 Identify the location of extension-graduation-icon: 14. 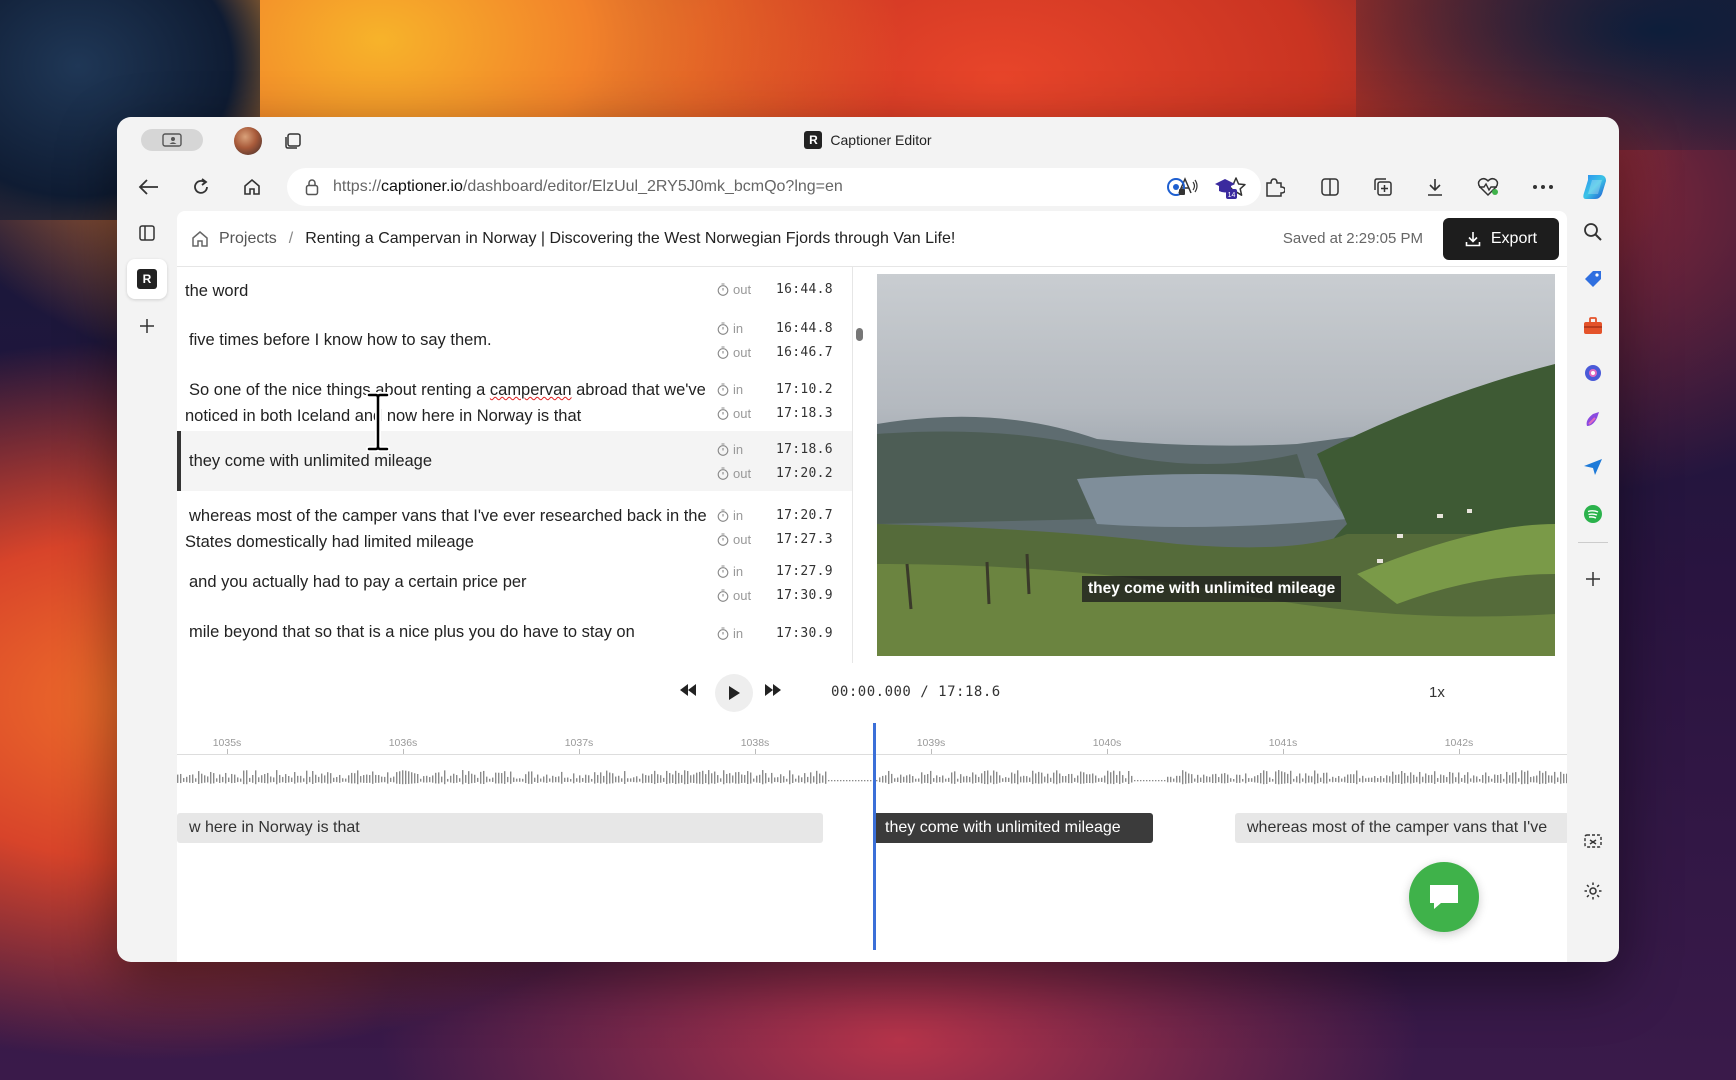
(1225, 187).